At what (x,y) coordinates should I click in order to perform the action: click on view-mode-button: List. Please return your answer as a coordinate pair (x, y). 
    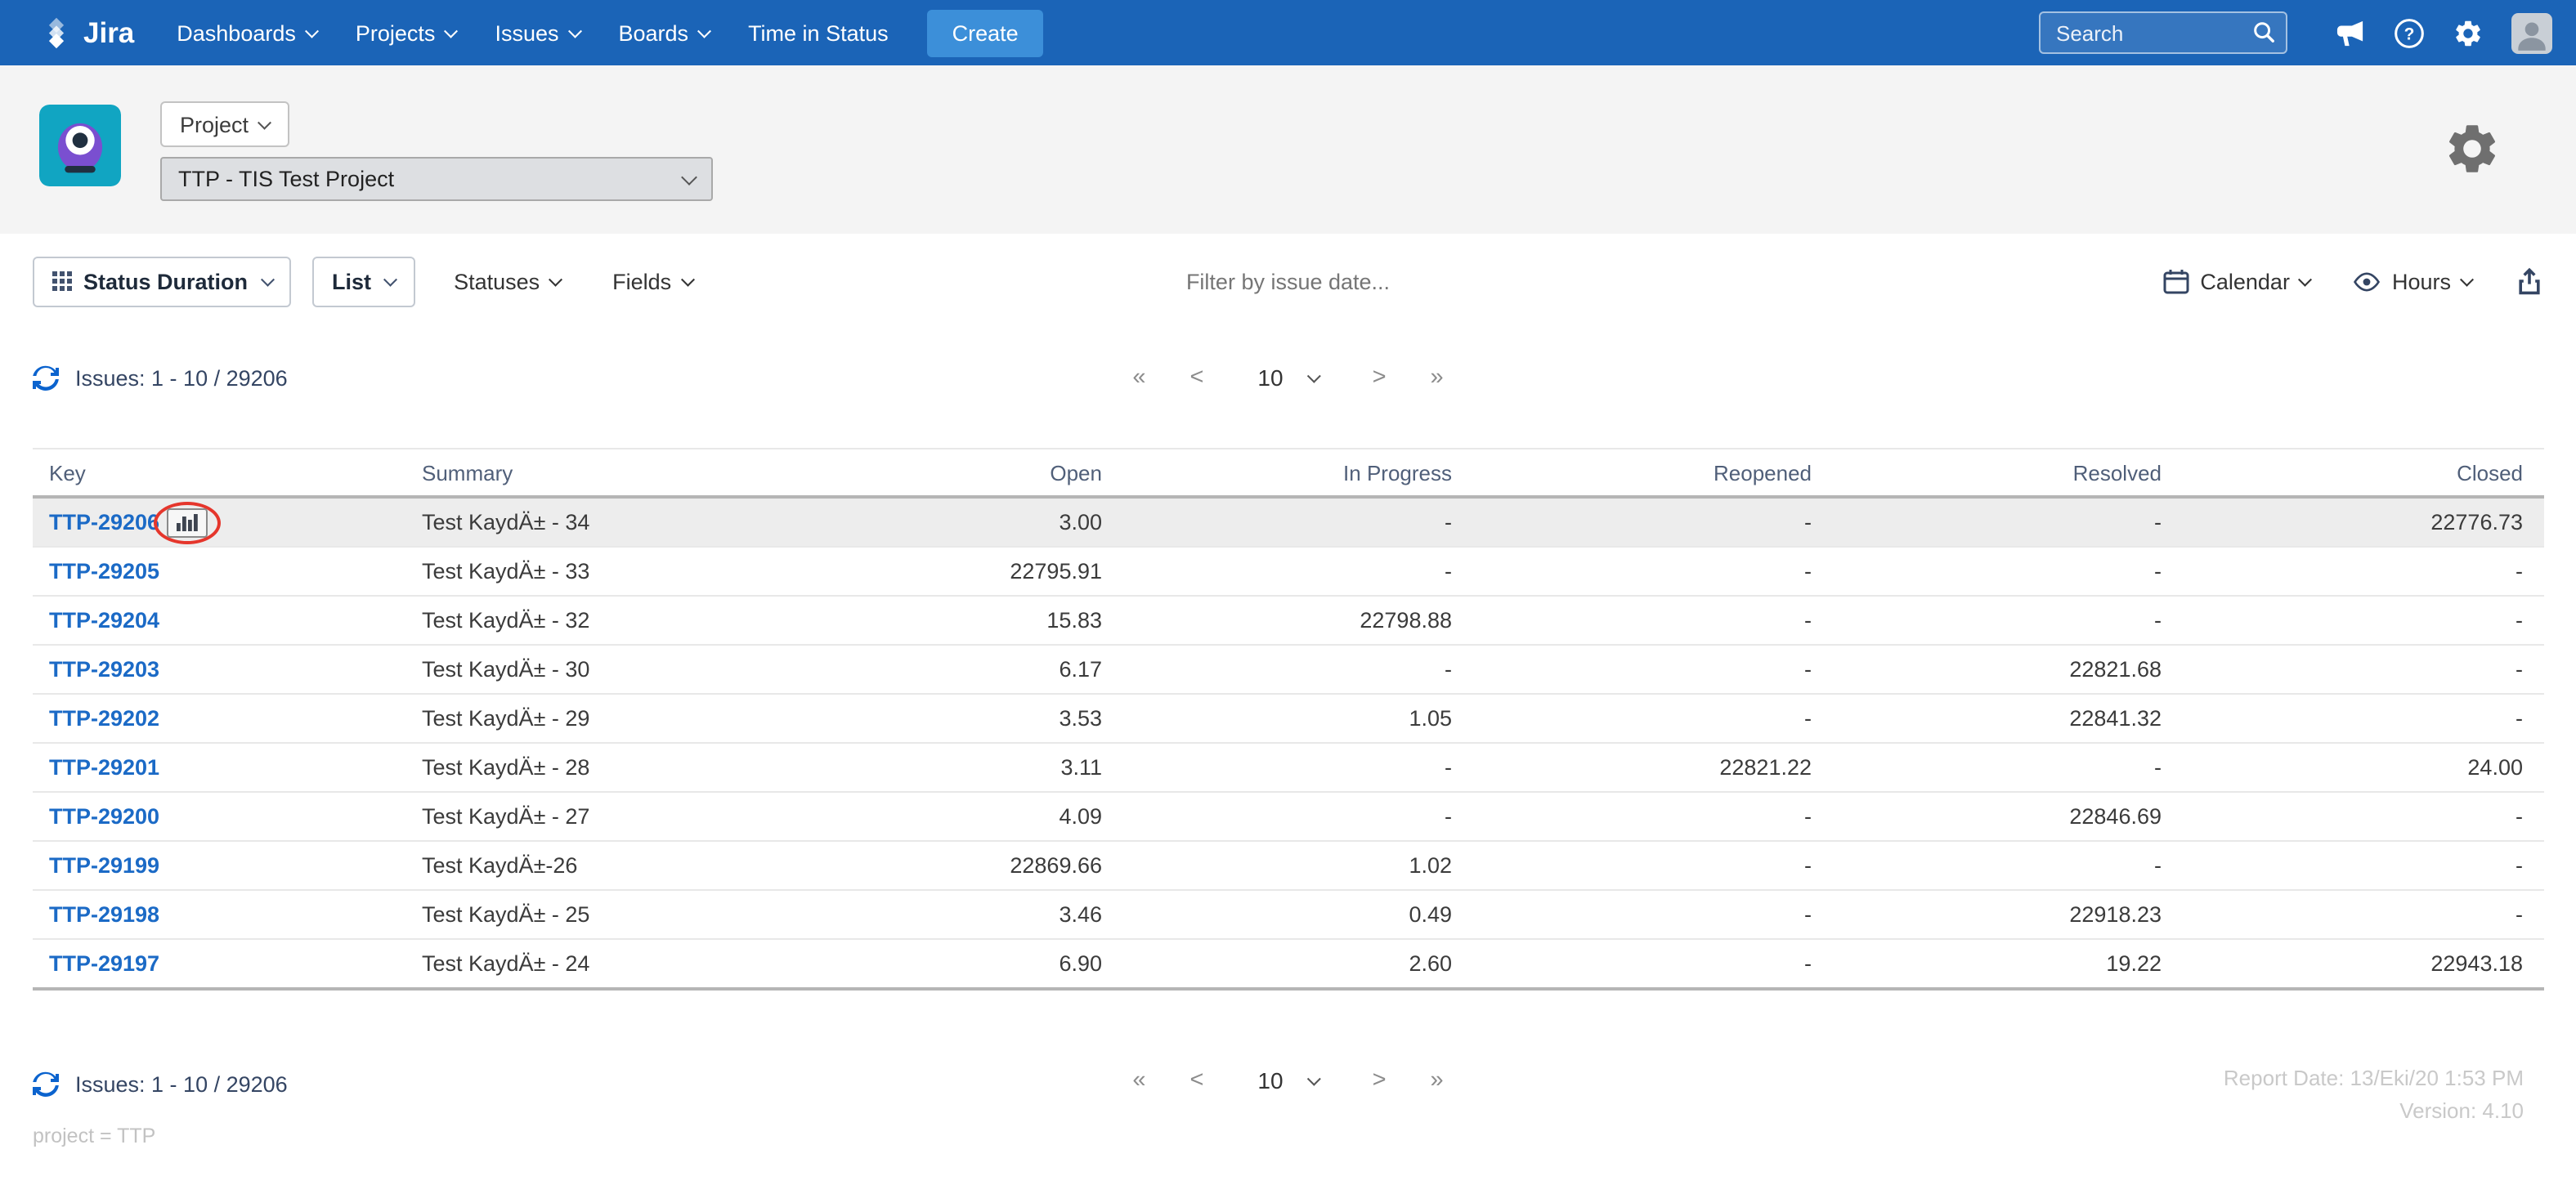
    Looking at the image, I should click on (363, 281).